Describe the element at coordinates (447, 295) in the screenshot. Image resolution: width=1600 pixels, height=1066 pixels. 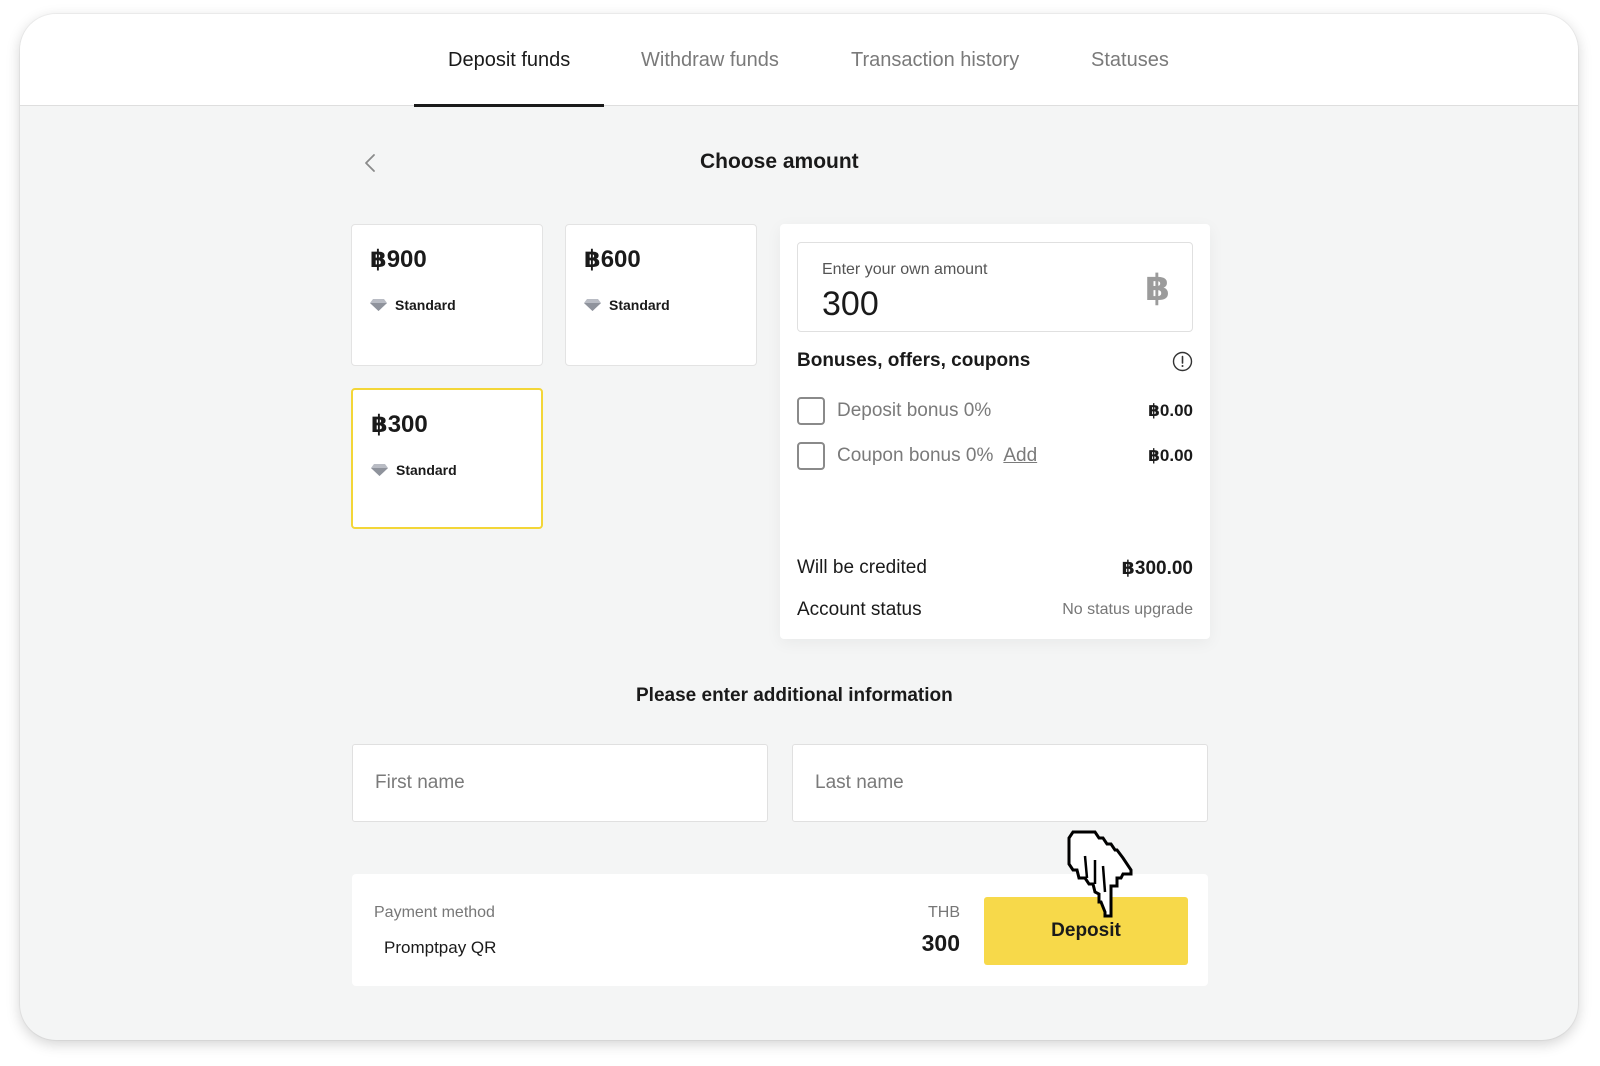
I see `amount-option-900: ฿900 Standard` at that location.